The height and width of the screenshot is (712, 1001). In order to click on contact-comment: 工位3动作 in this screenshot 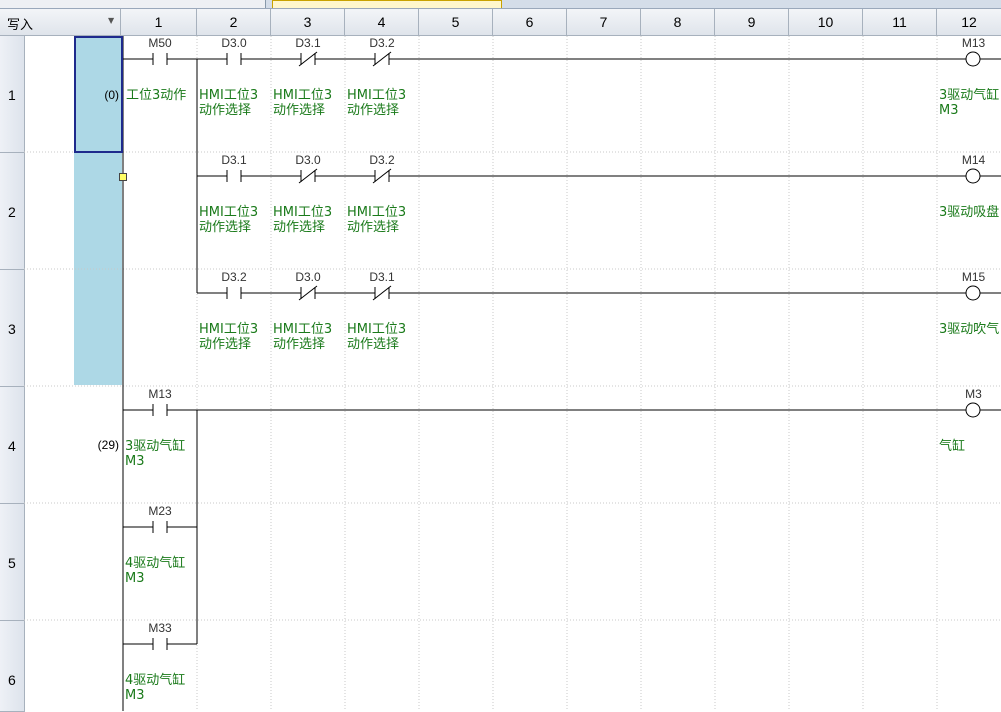, I will do `click(156, 95)`.